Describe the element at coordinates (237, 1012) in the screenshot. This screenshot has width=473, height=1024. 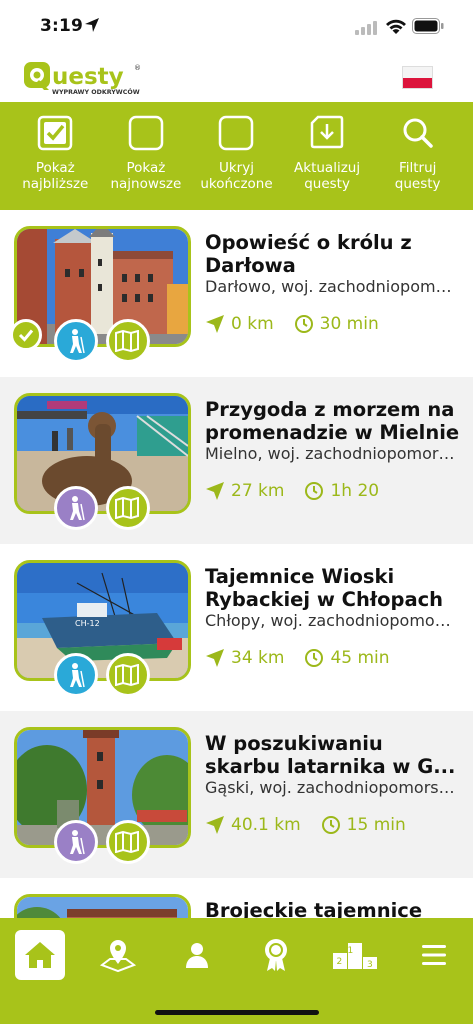
I see `home-indicator` at that location.